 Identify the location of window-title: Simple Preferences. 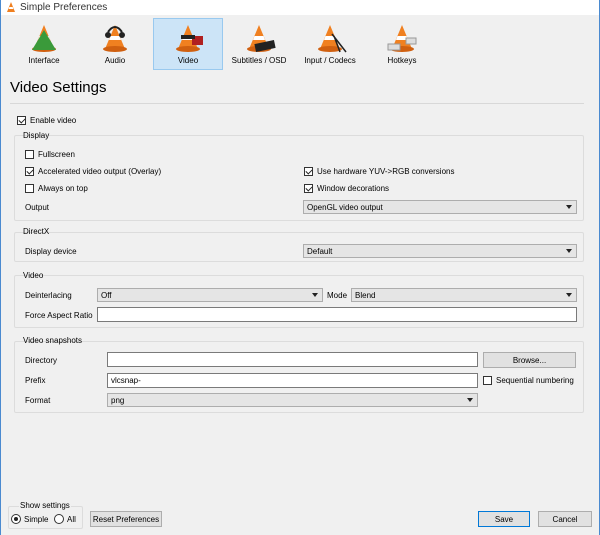
(64, 7).